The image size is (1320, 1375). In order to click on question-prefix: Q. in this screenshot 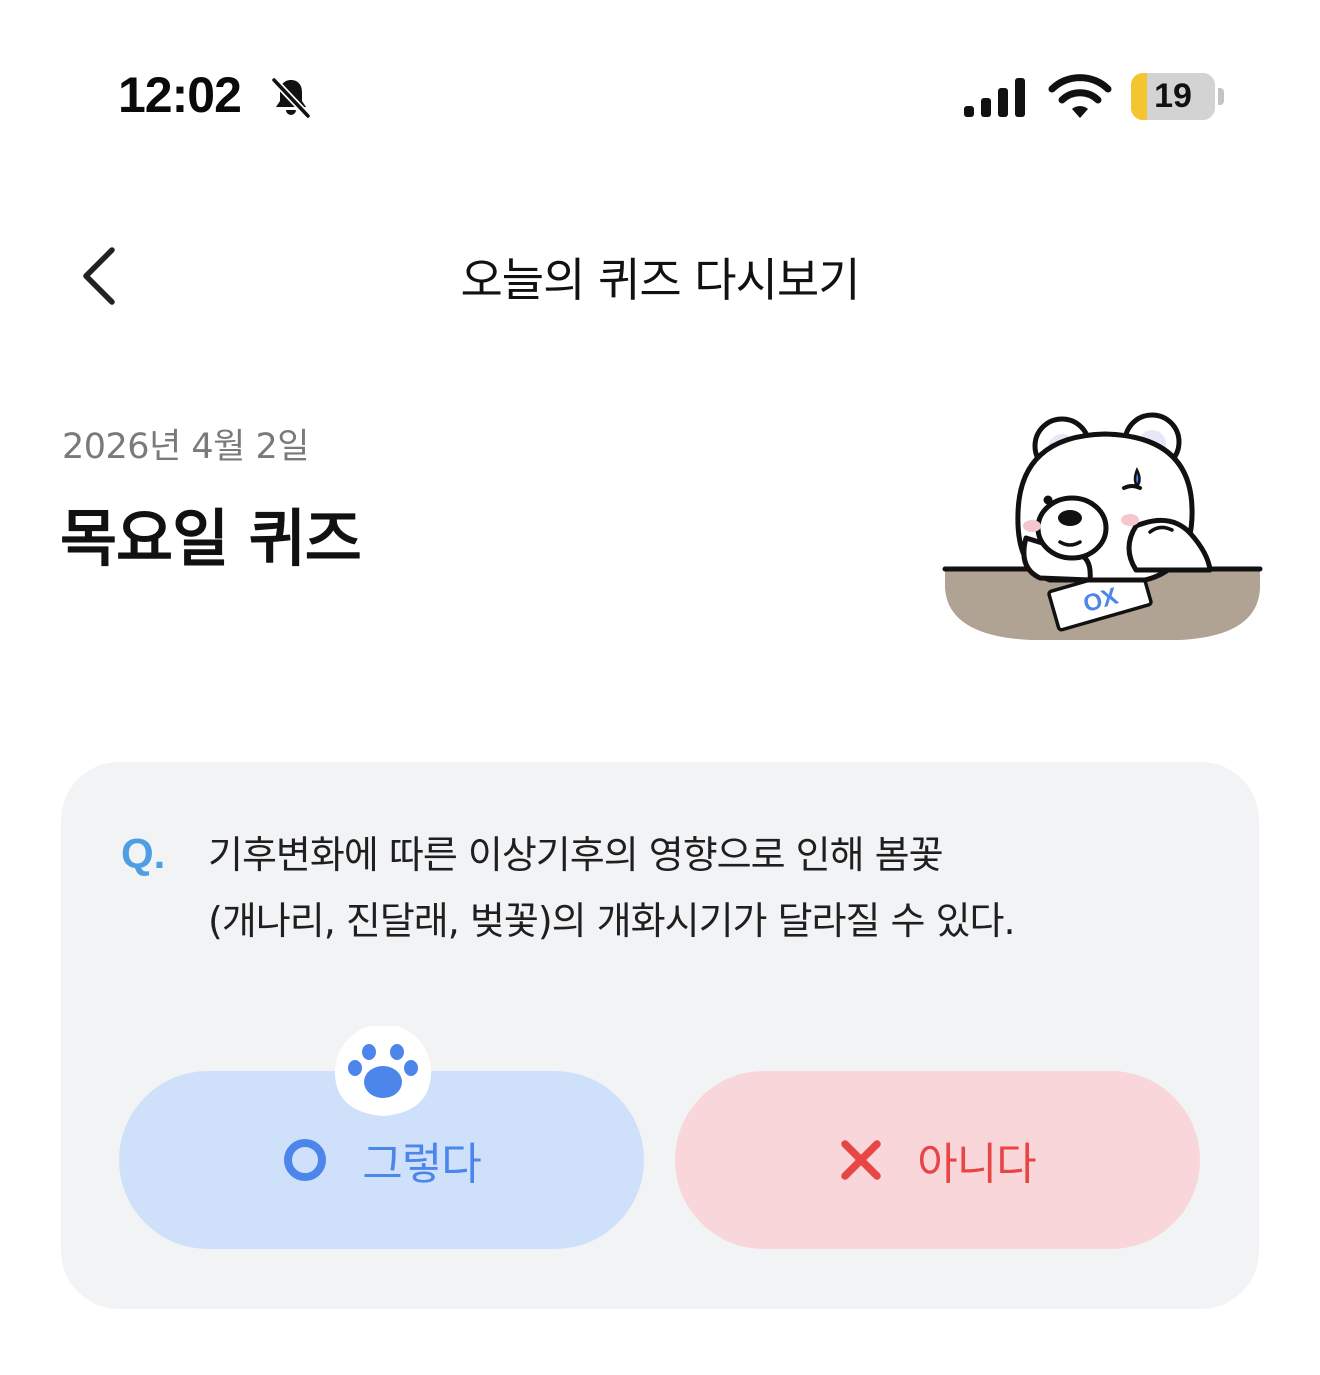, I will do `click(143, 853)`.